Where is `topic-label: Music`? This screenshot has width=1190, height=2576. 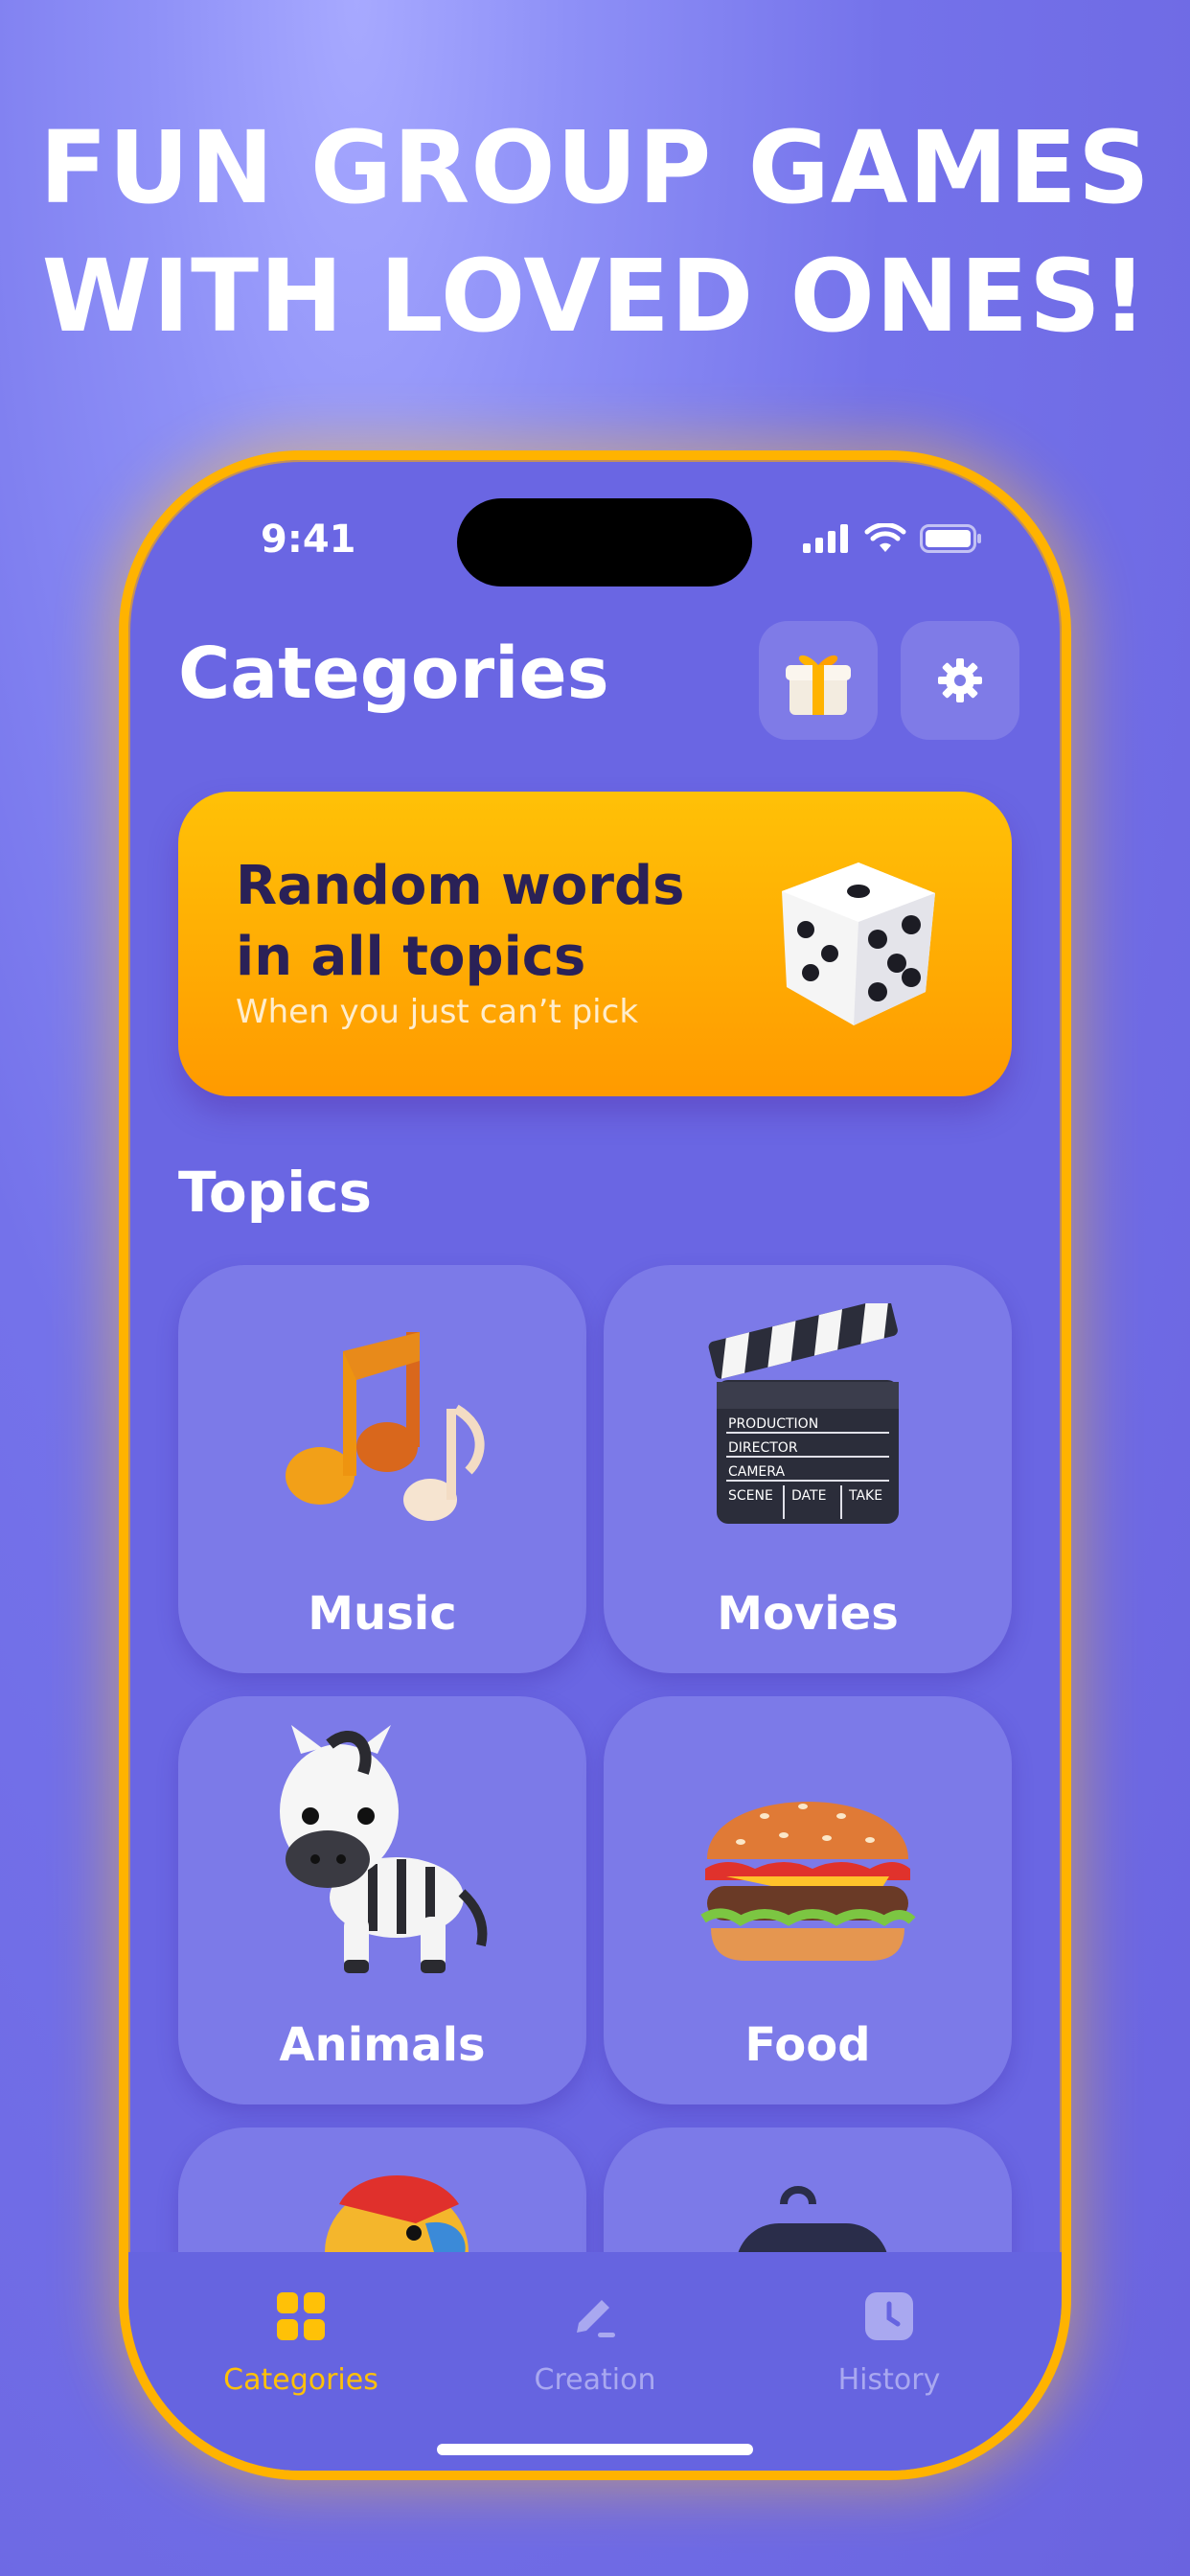
topic-label: Music is located at coordinates (382, 1614).